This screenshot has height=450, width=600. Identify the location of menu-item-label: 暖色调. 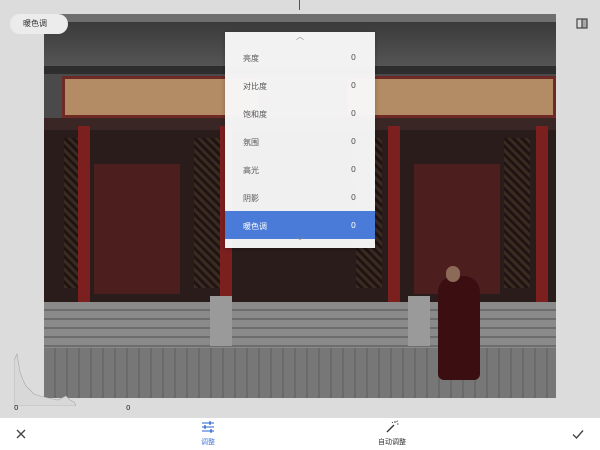
(255, 226).